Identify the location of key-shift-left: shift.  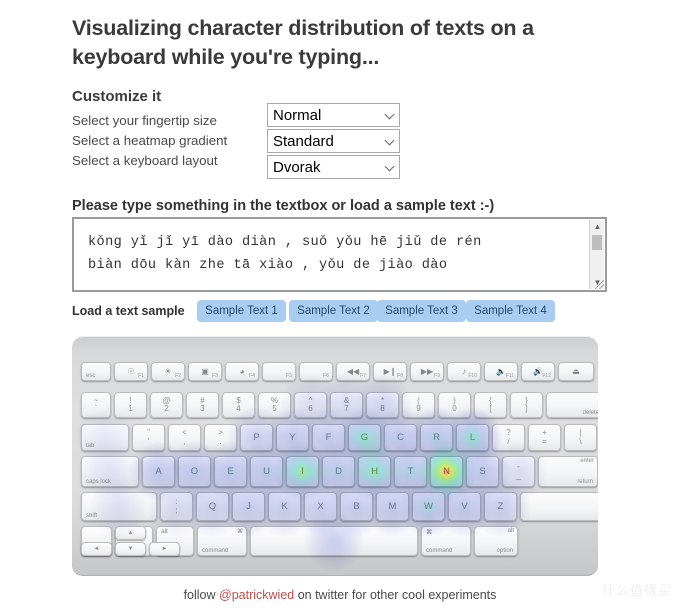
(119, 506).